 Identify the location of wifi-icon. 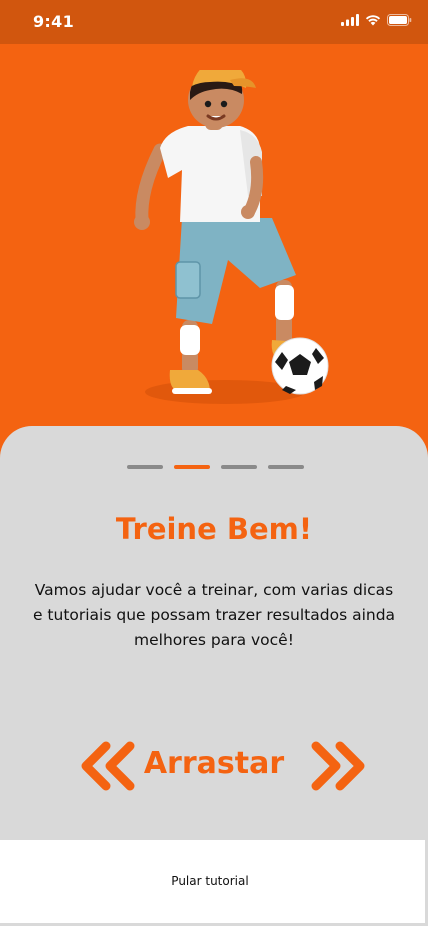
(373, 20).